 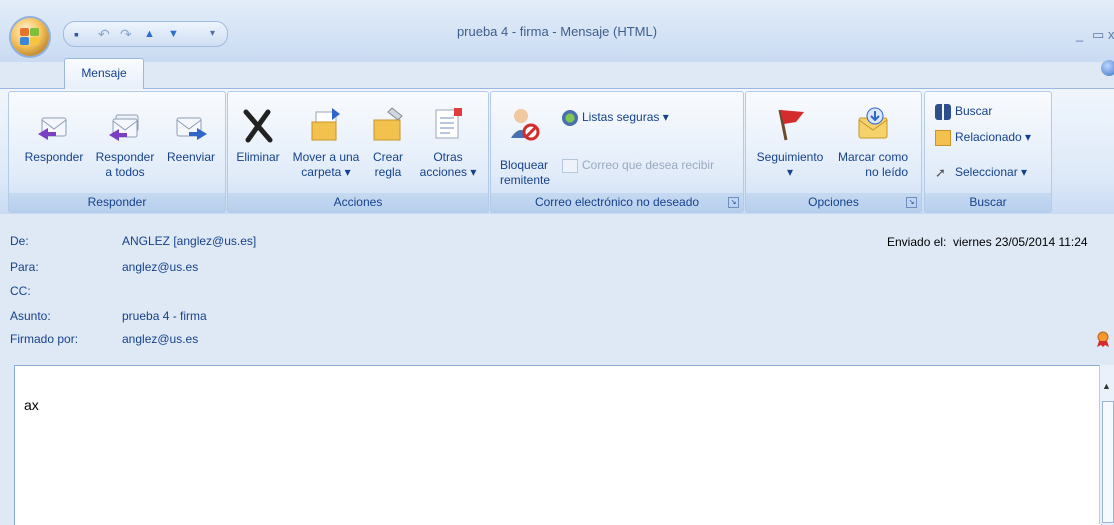 I want to click on scroll-up-icon: ▲, so click(x=1106, y=386).